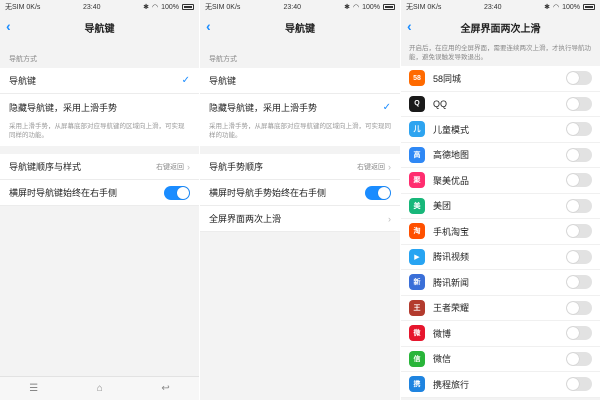  I want to click on app-icon: 儿, so click(417, 129).